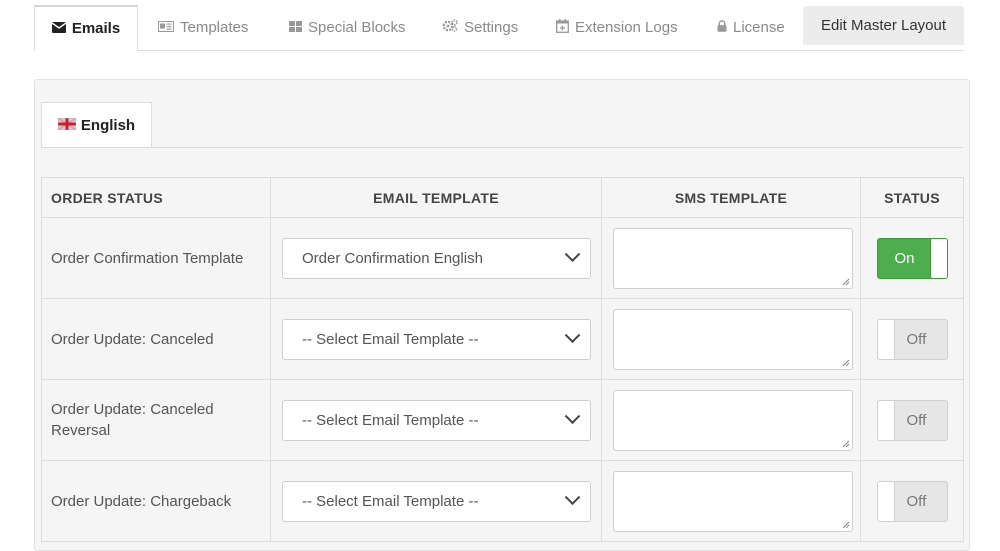  I want to click on calendar-icon, so click(562, 27).